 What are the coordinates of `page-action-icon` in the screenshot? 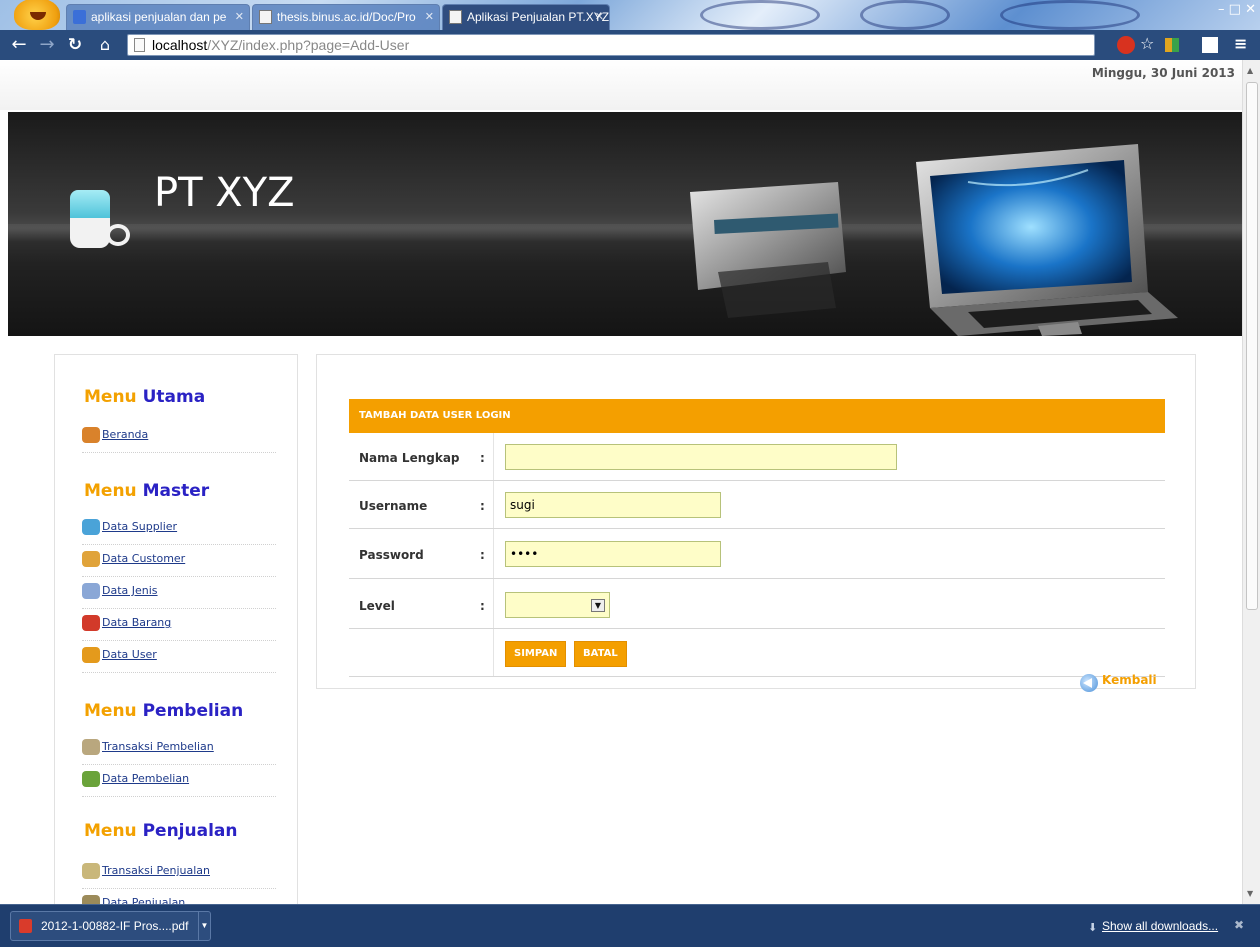 It's located at (1210, 45).